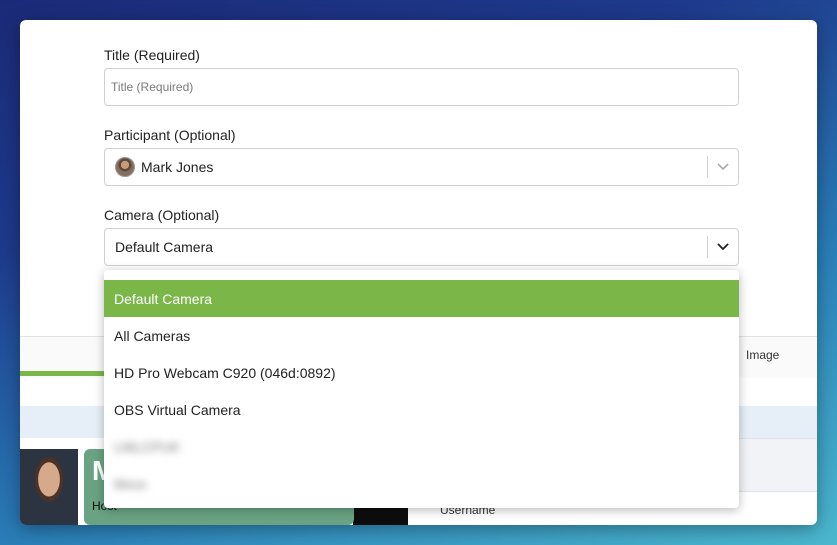 The width and height of the screenshot is (837, 545). I want to click on participant-avatar, so click(125, 167).